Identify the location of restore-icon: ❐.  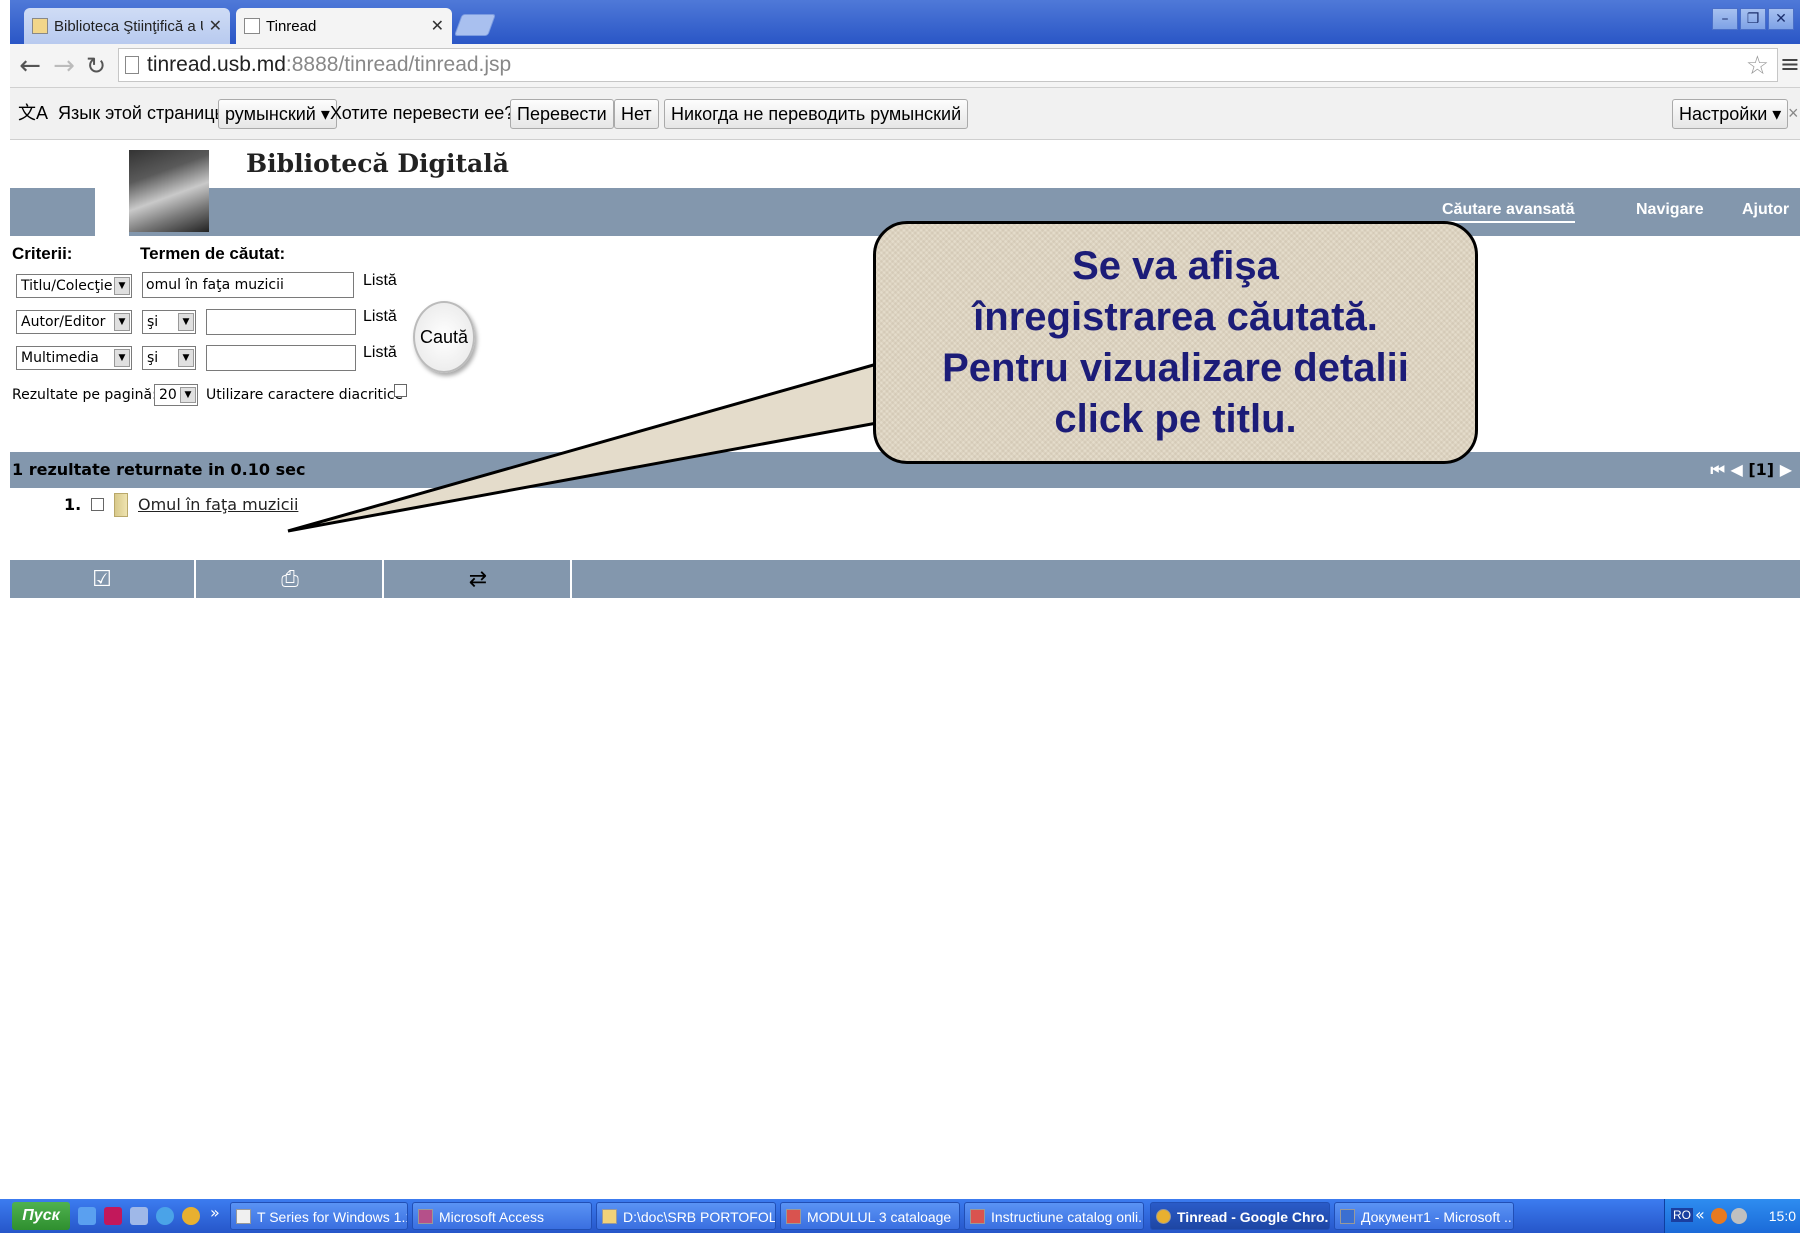
(1753, 19).